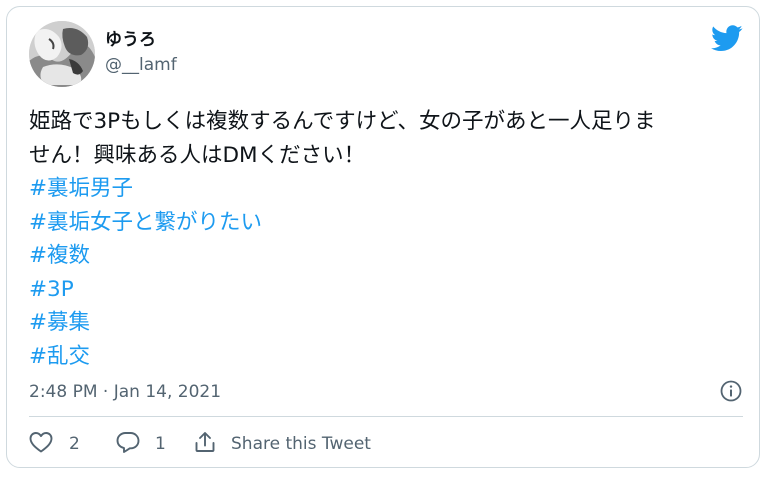 This screenshot has height=478, width=768. Describe the element at coordinates (128, 444) in the screenshot. I see `reply-icon` at that location.